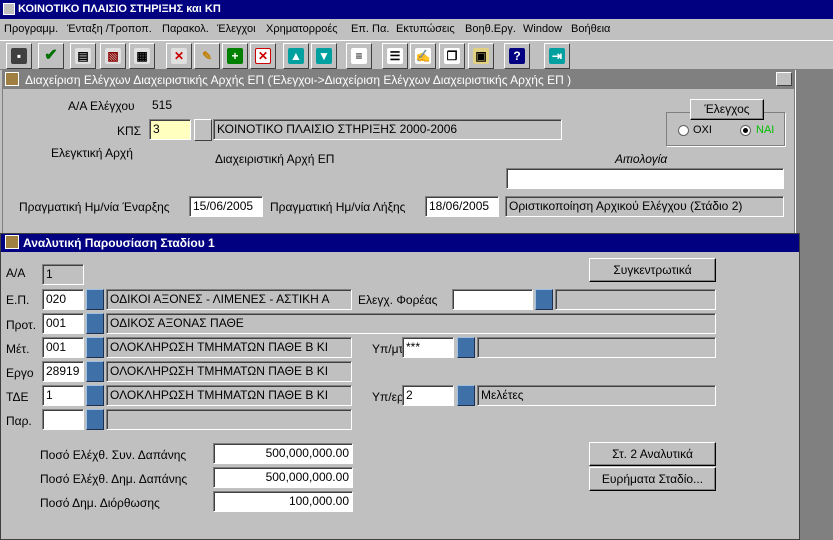 The image size is (833, 540). Describe the element at coordinates (9, 9) in the screenshot. I see `app-icon` at that location.